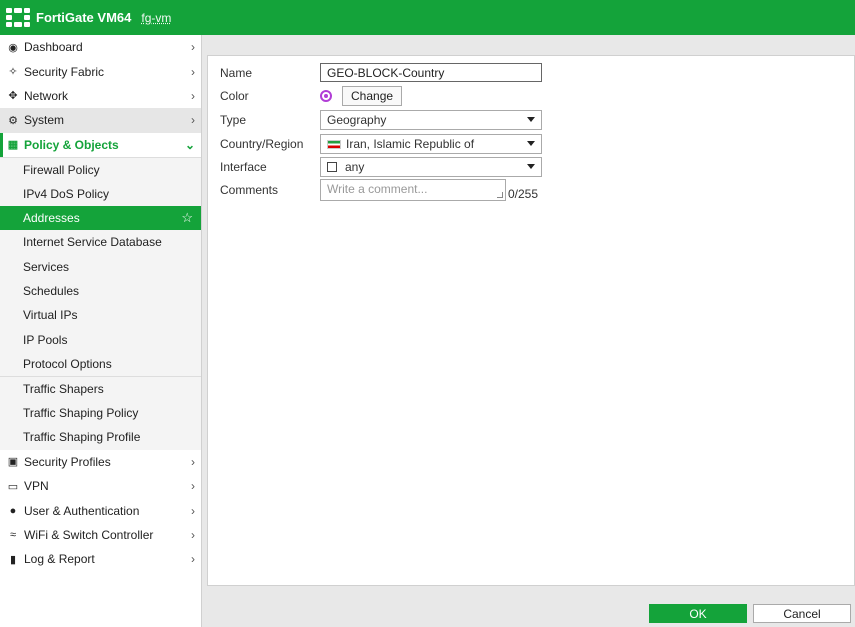  What do you see at coordinates (13, 120) in the screenshot?
I see `gear-icon: ⚙` at bounding box center [13, 120].